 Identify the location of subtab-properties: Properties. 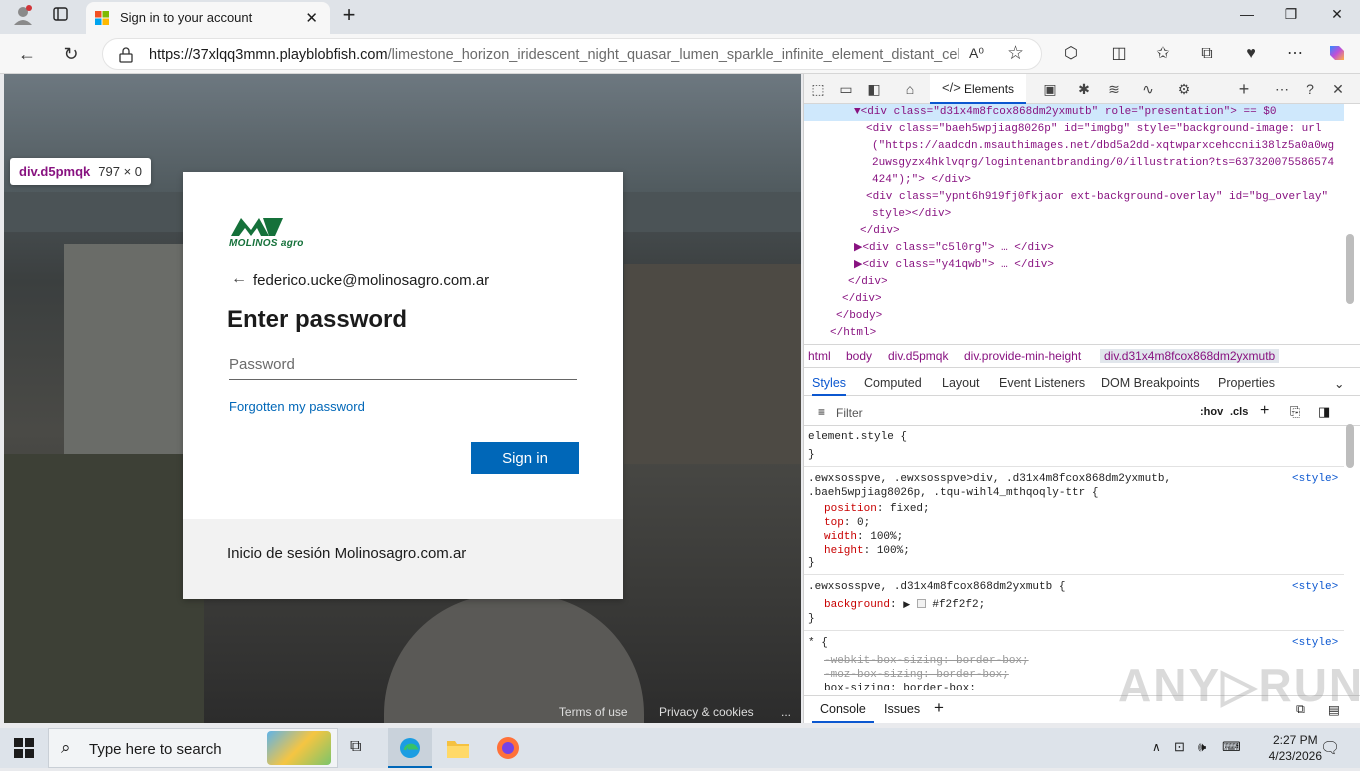
(1246, 383).